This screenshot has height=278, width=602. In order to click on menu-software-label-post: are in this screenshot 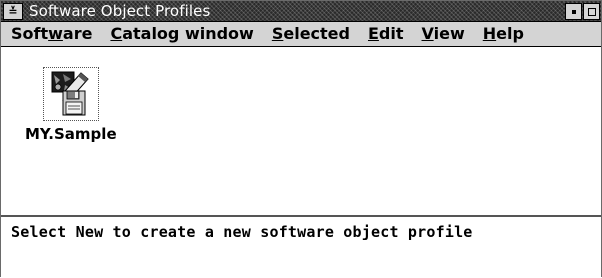, I will do `click(77, 33)`.